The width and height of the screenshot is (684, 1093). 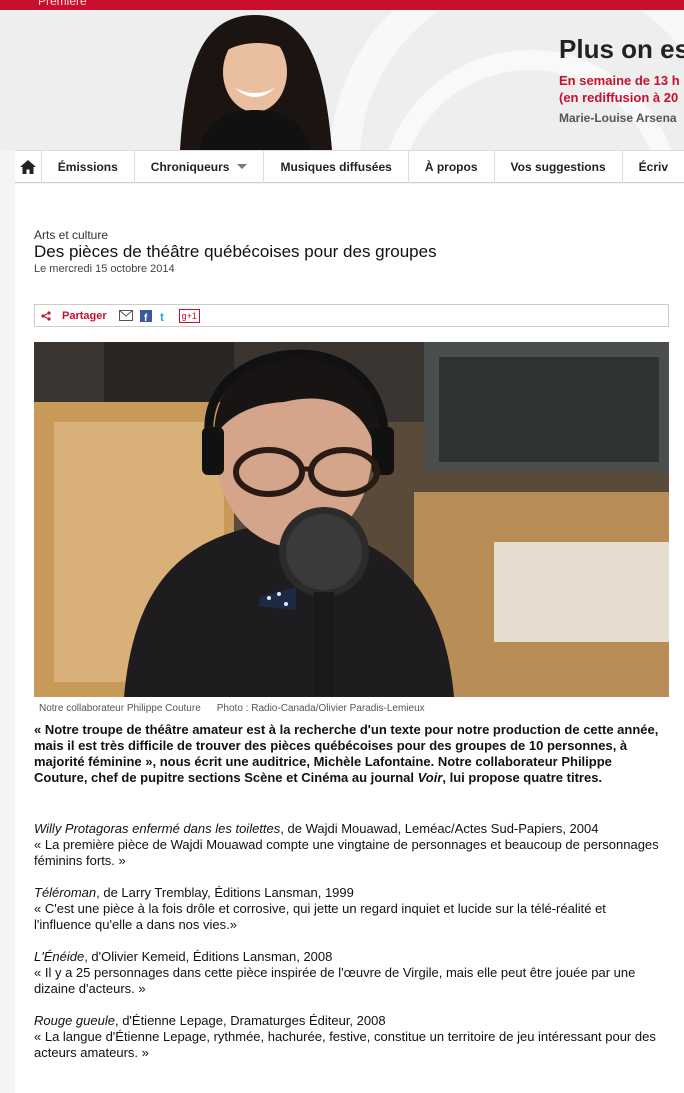 I want to click on nav-home, so click(x=28, y=166).